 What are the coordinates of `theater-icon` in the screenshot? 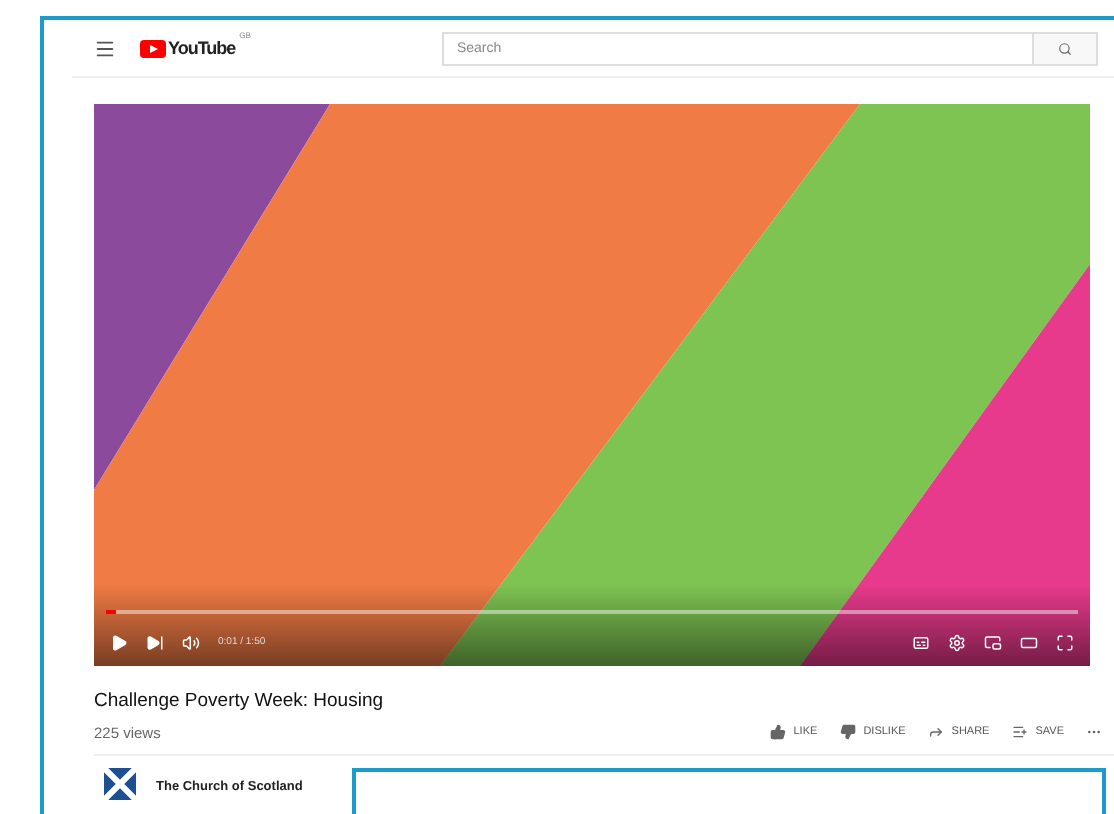 It's located at (1029, 642).